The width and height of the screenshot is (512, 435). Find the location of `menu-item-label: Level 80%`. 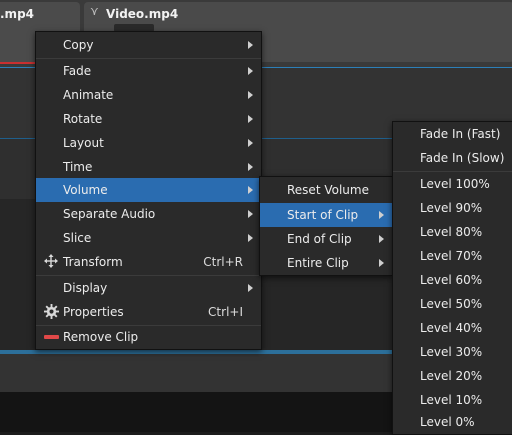

menu-item-label: Level 80% is located at coordinates (451, 232).